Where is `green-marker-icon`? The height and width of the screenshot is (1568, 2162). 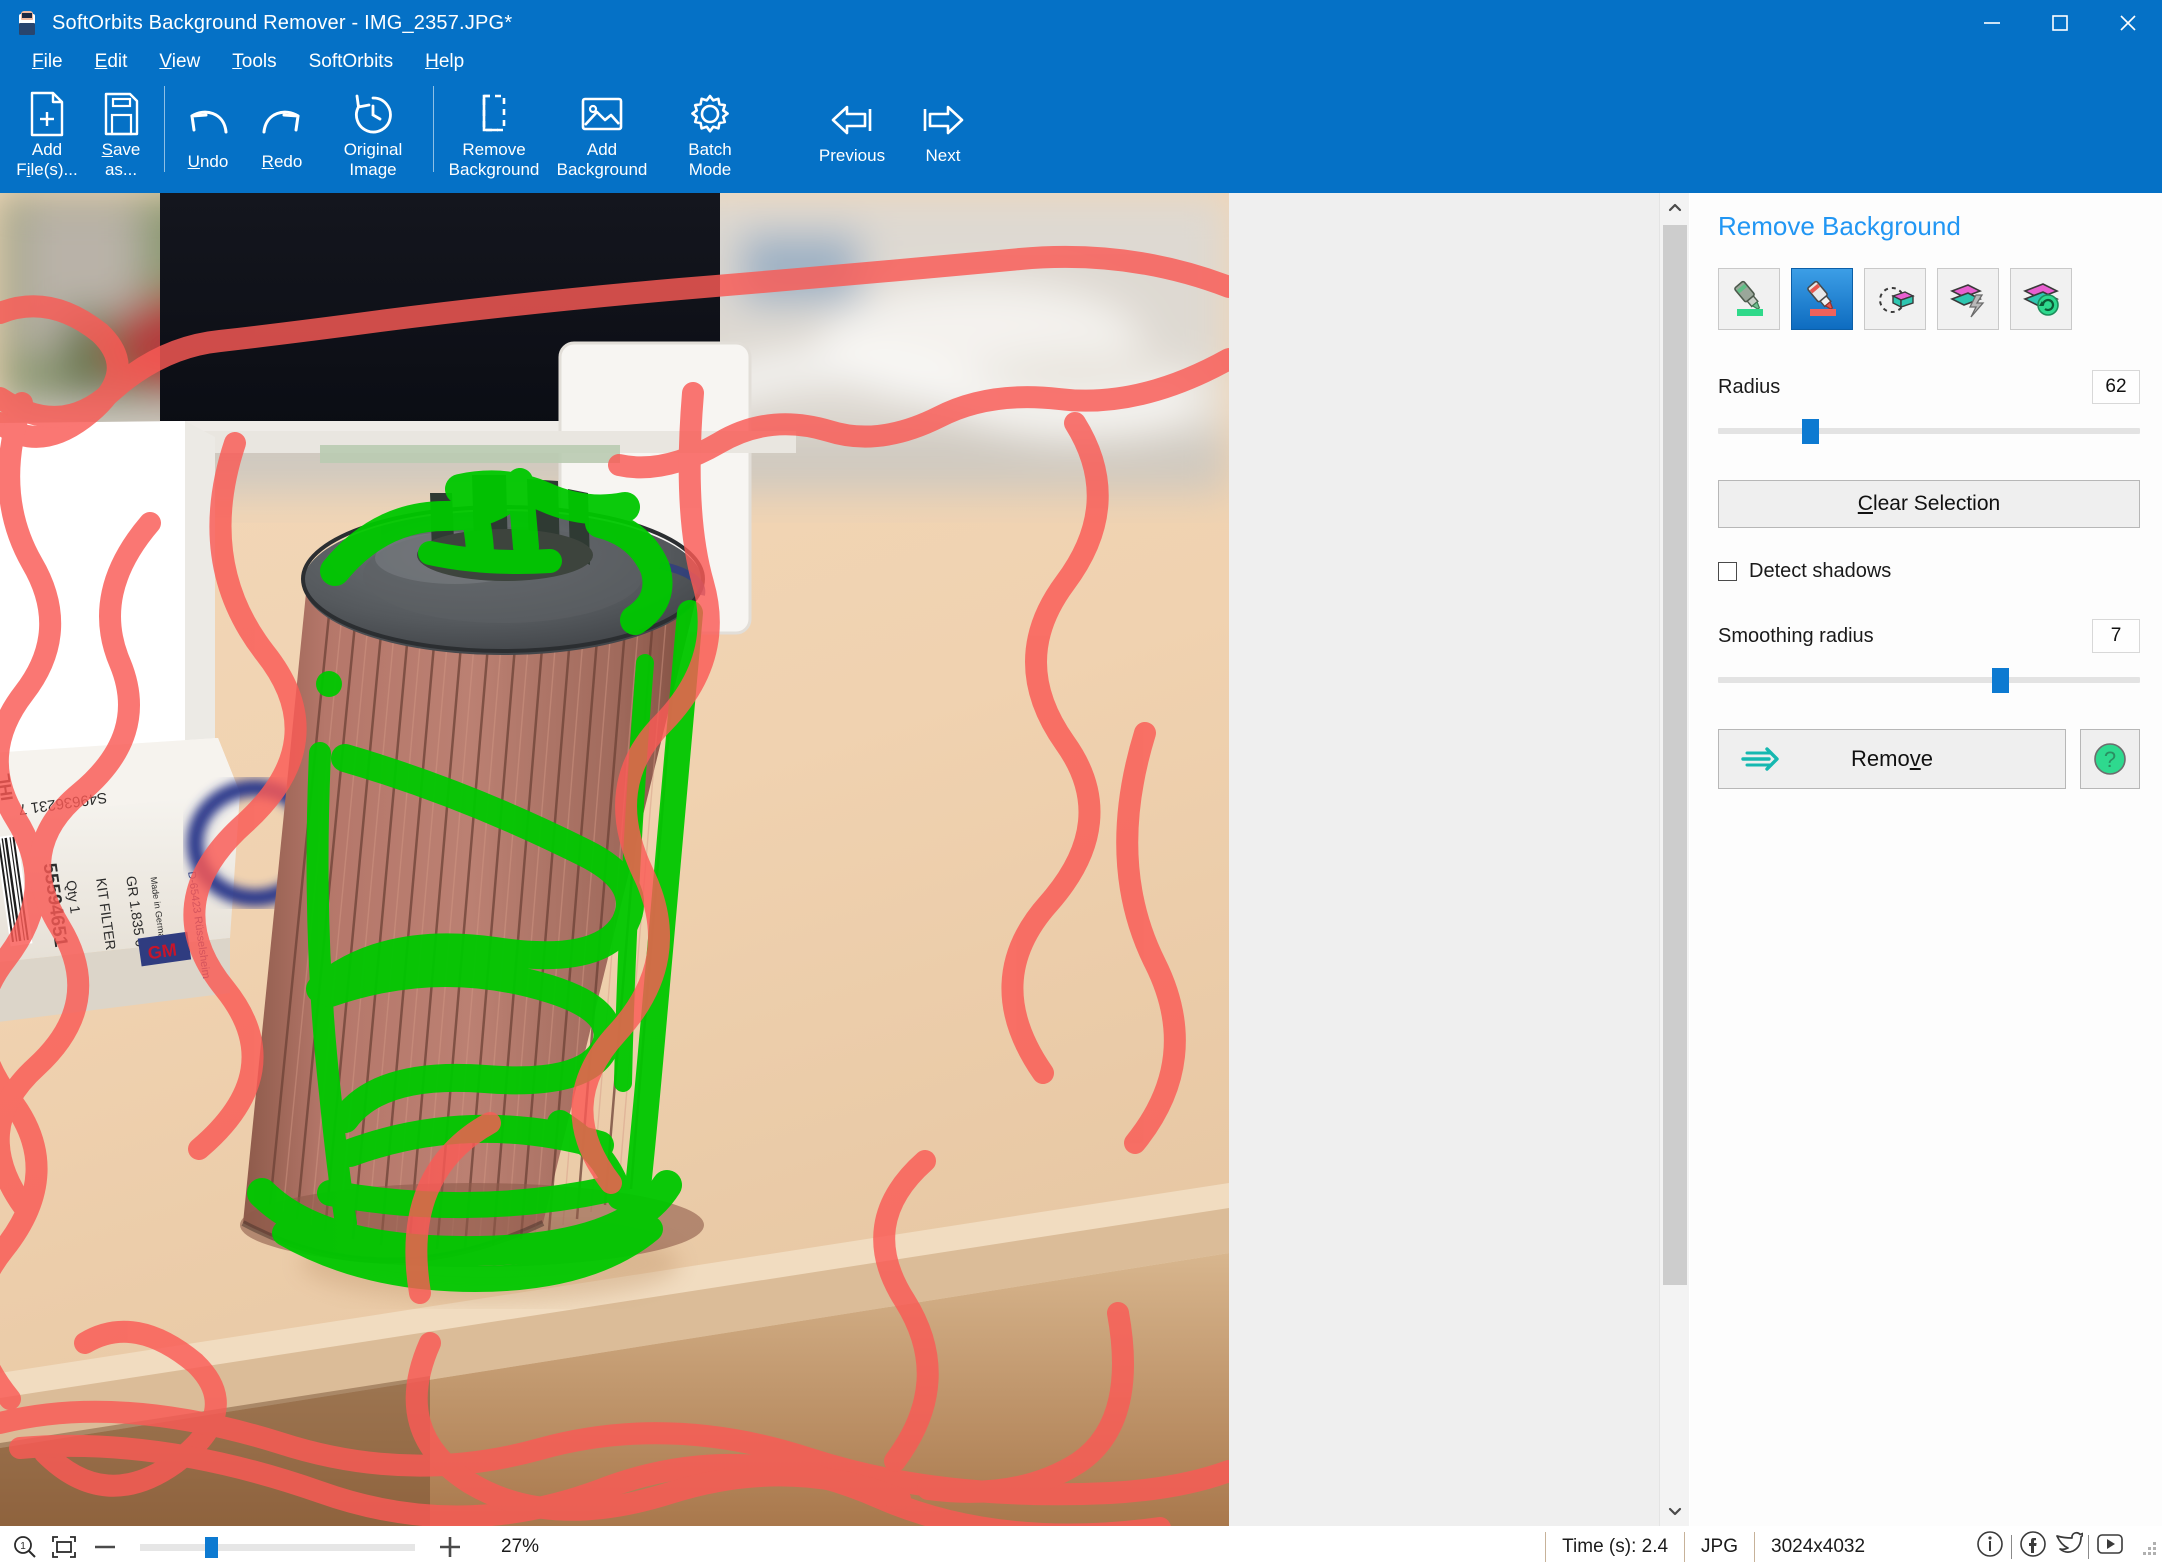 green-marker-icon is located at coordinates (1748, 298).